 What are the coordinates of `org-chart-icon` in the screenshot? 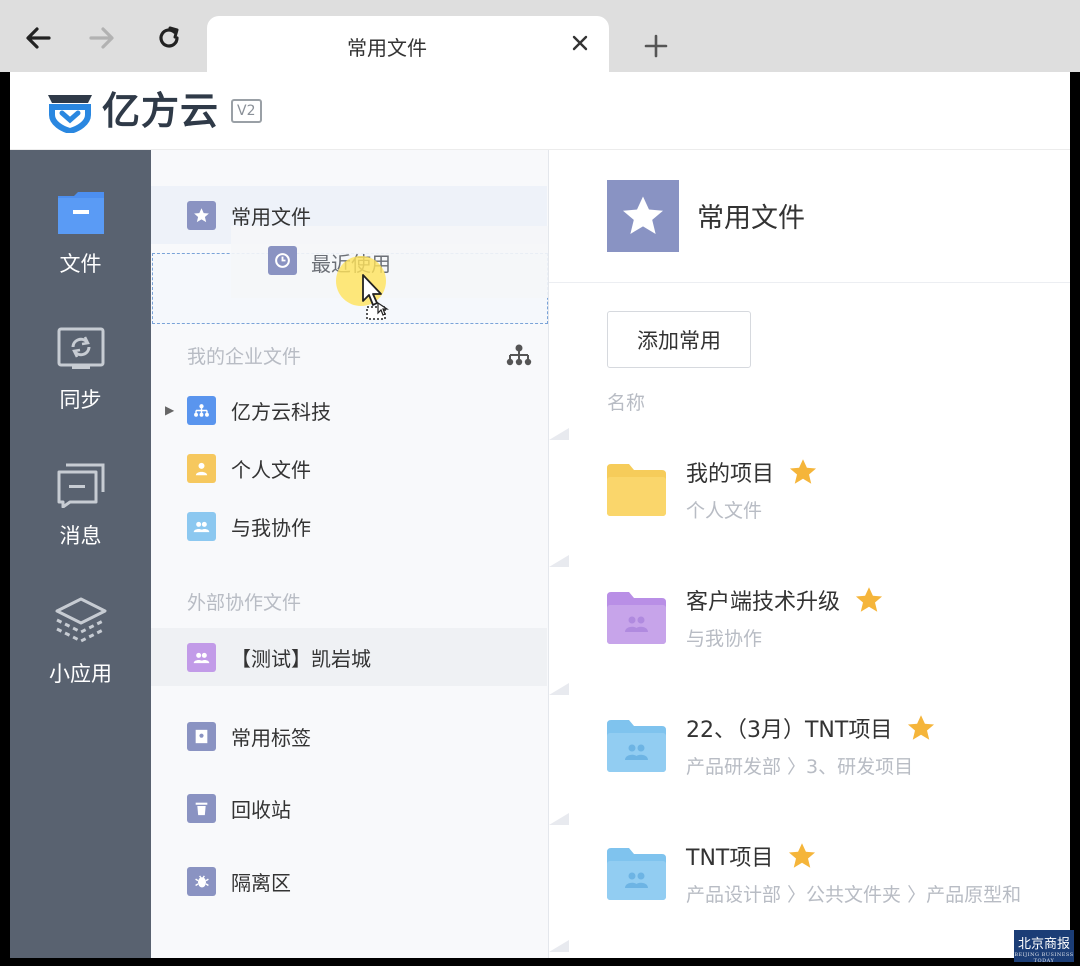 It's located at (519, 355).